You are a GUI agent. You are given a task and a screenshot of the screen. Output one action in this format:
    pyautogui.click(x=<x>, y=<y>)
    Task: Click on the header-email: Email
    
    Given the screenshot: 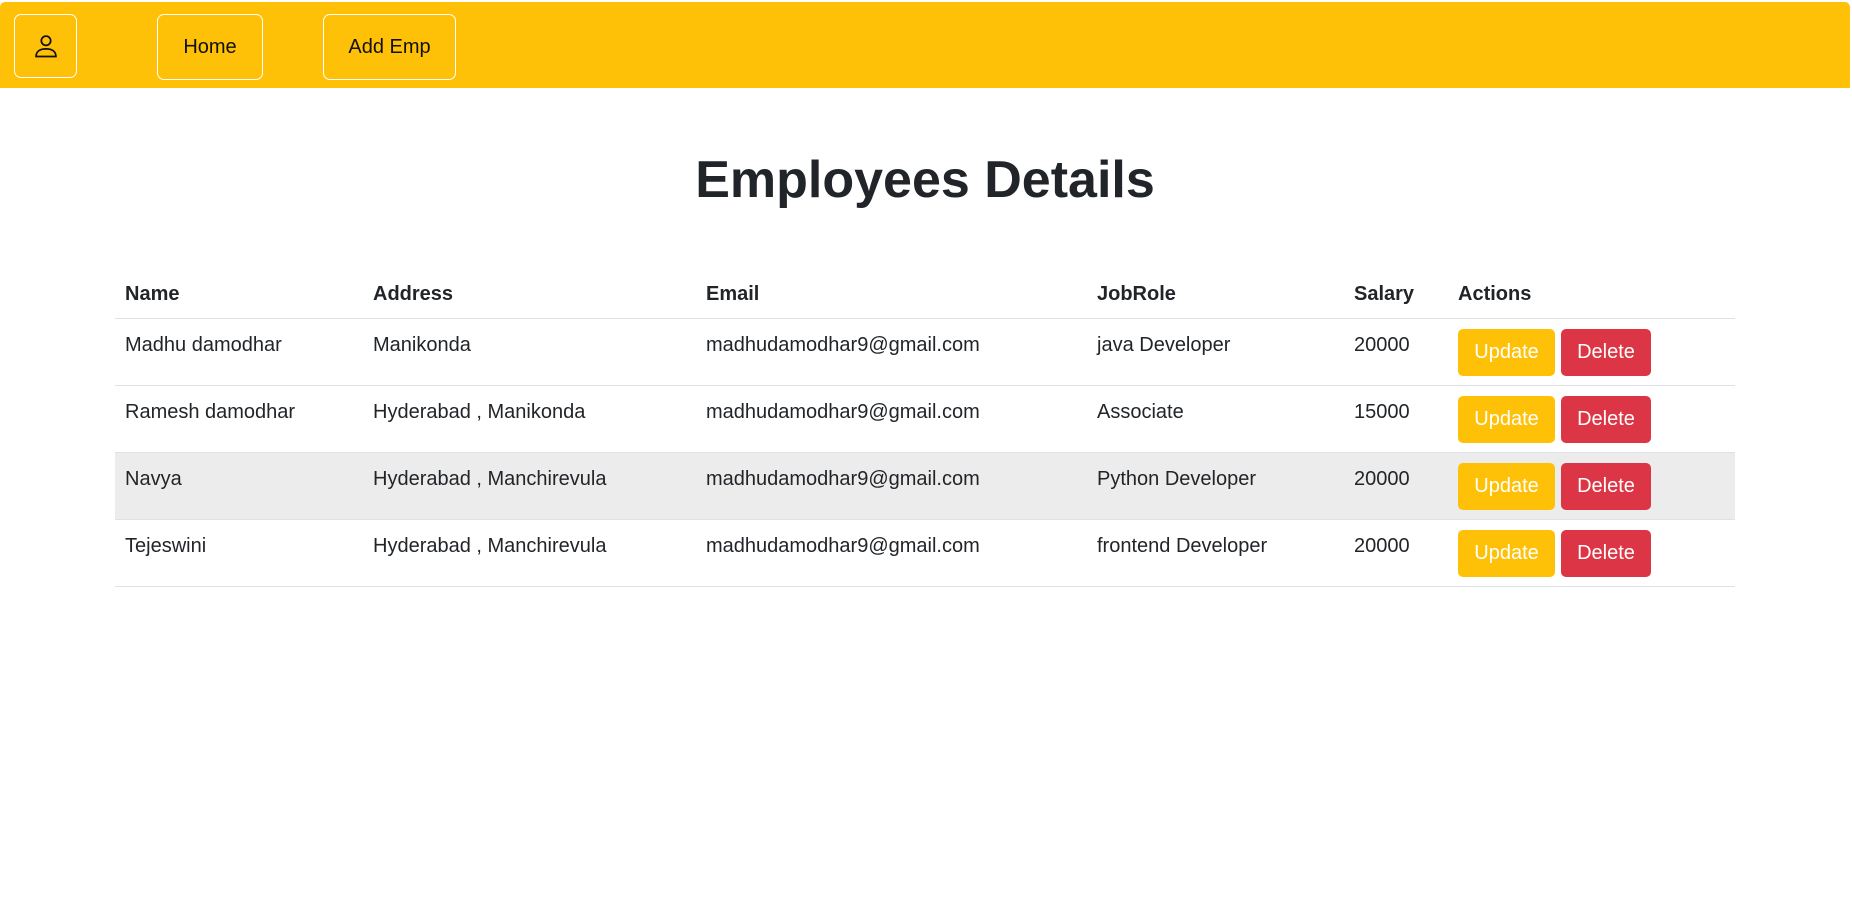 What is the action you would take?
    pyautogui.click(x=891, y=294)
    